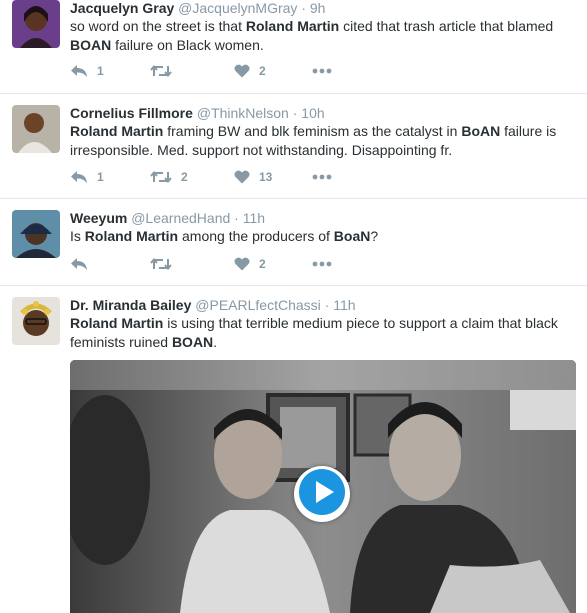 Image resolution: width=587 pixels, height=613 pixels. I want to click on reply-button, so click(83, 264).